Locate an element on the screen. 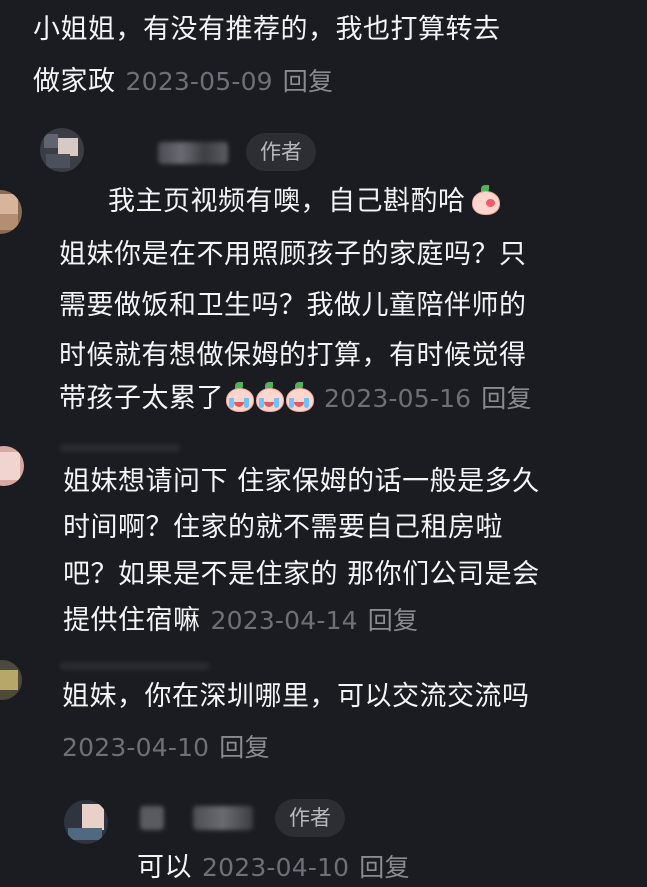 Image resolution: width=647 pixels, height=887 pixels. comment-text: 需要做饭和卫生吗？我做儿童陪伴师的 is located at coordinates (293, 306).